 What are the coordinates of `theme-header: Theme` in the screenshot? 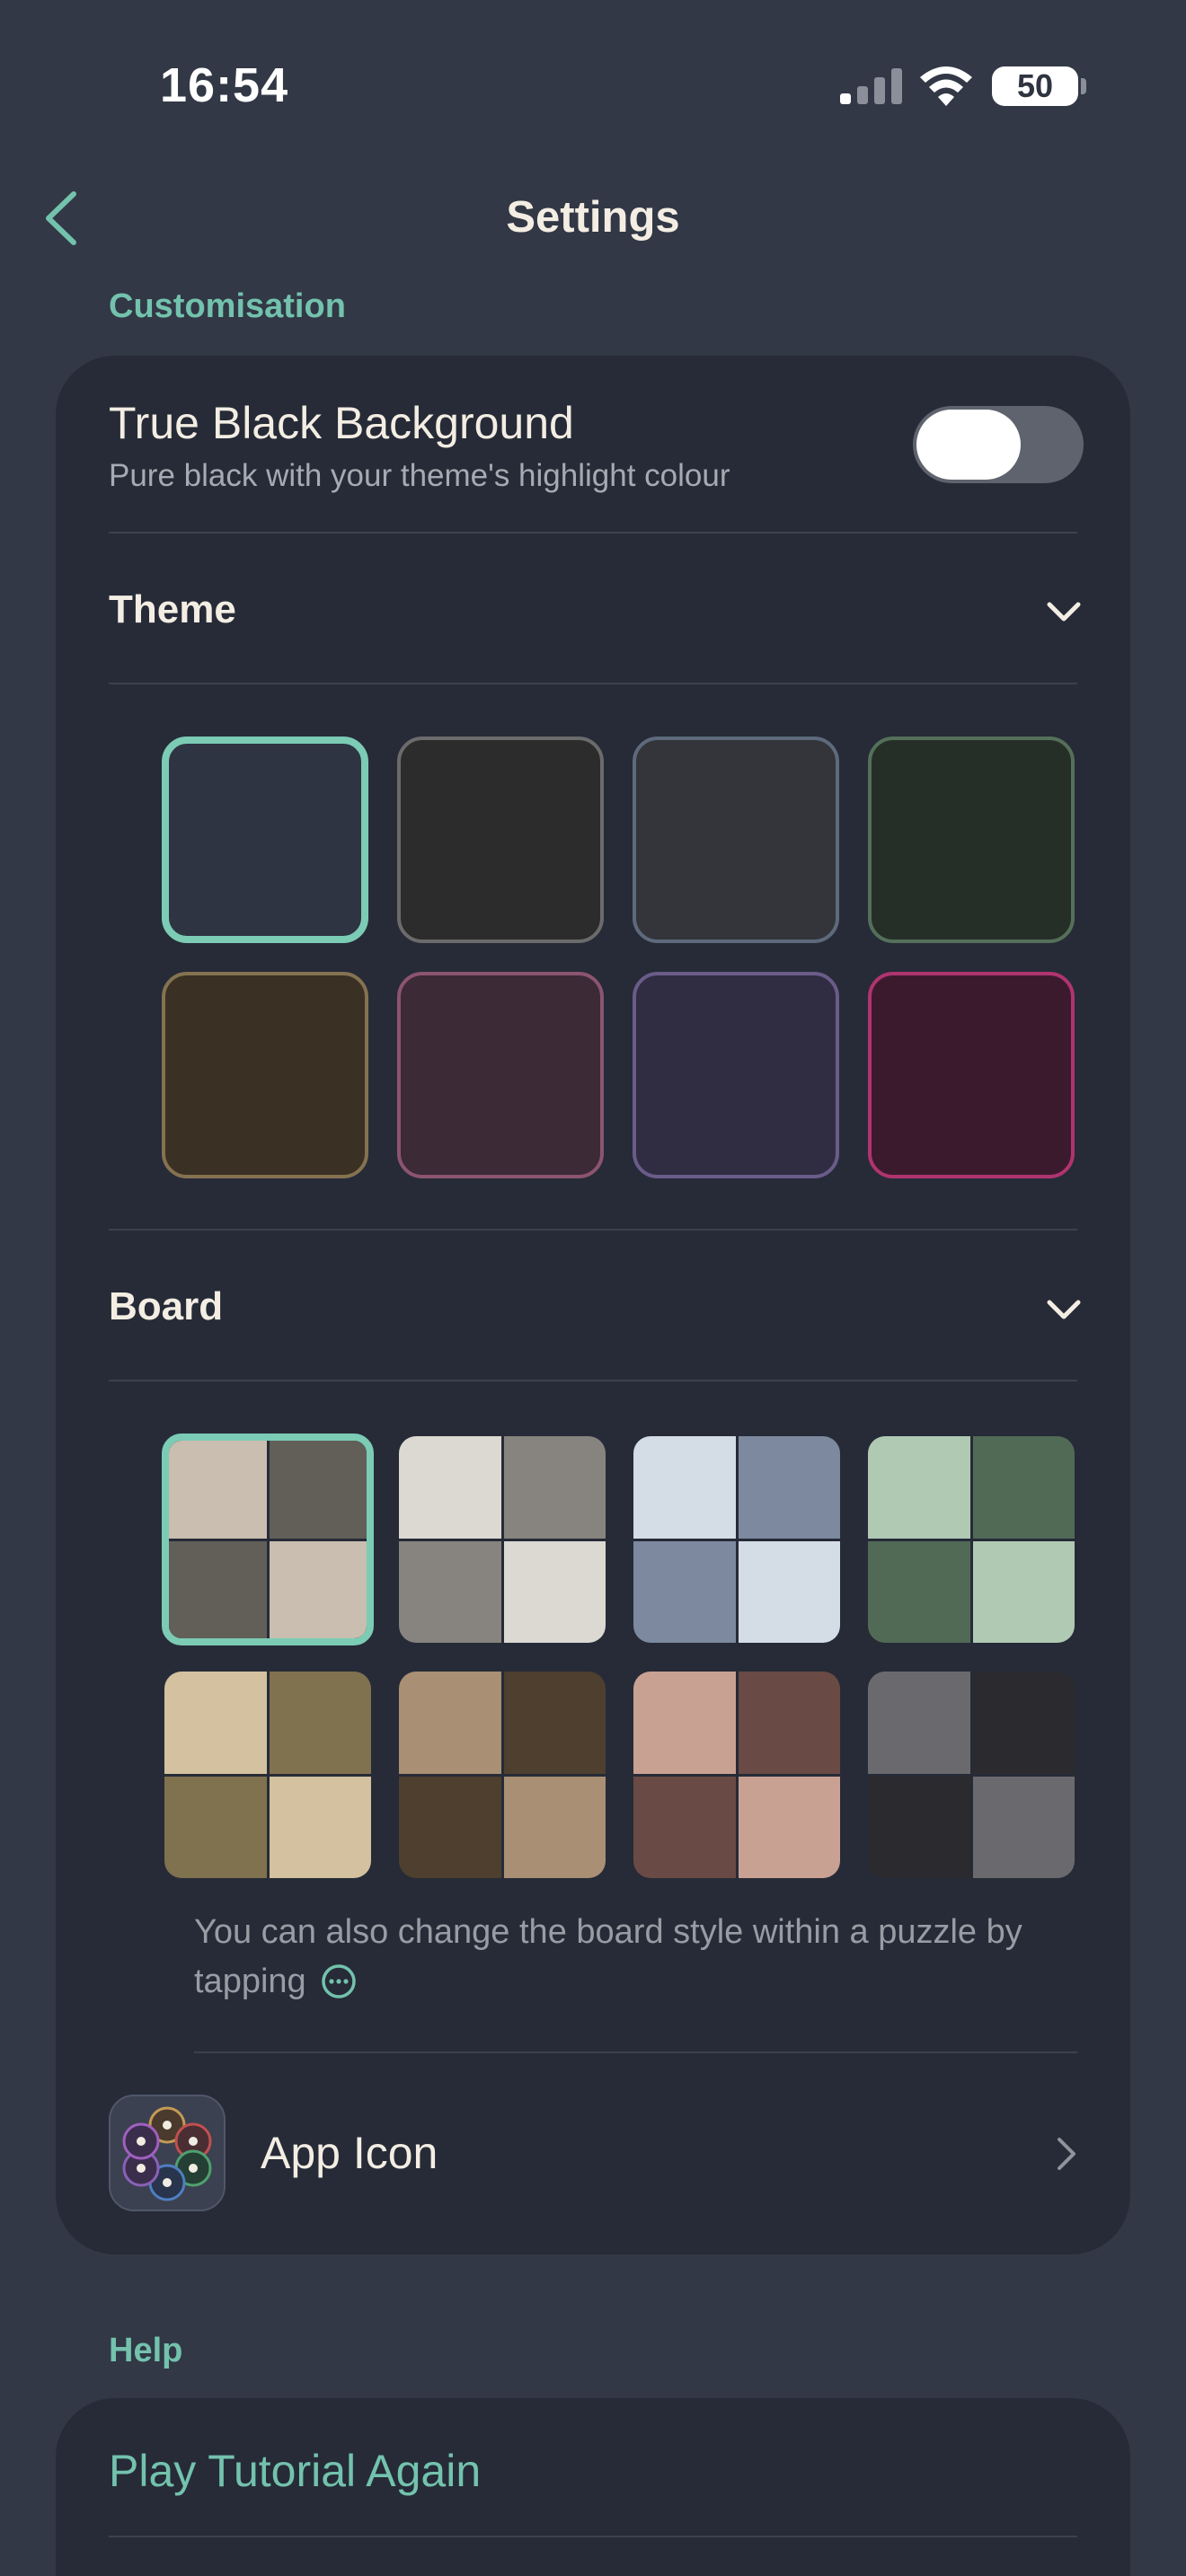 It's located at (172, 609).